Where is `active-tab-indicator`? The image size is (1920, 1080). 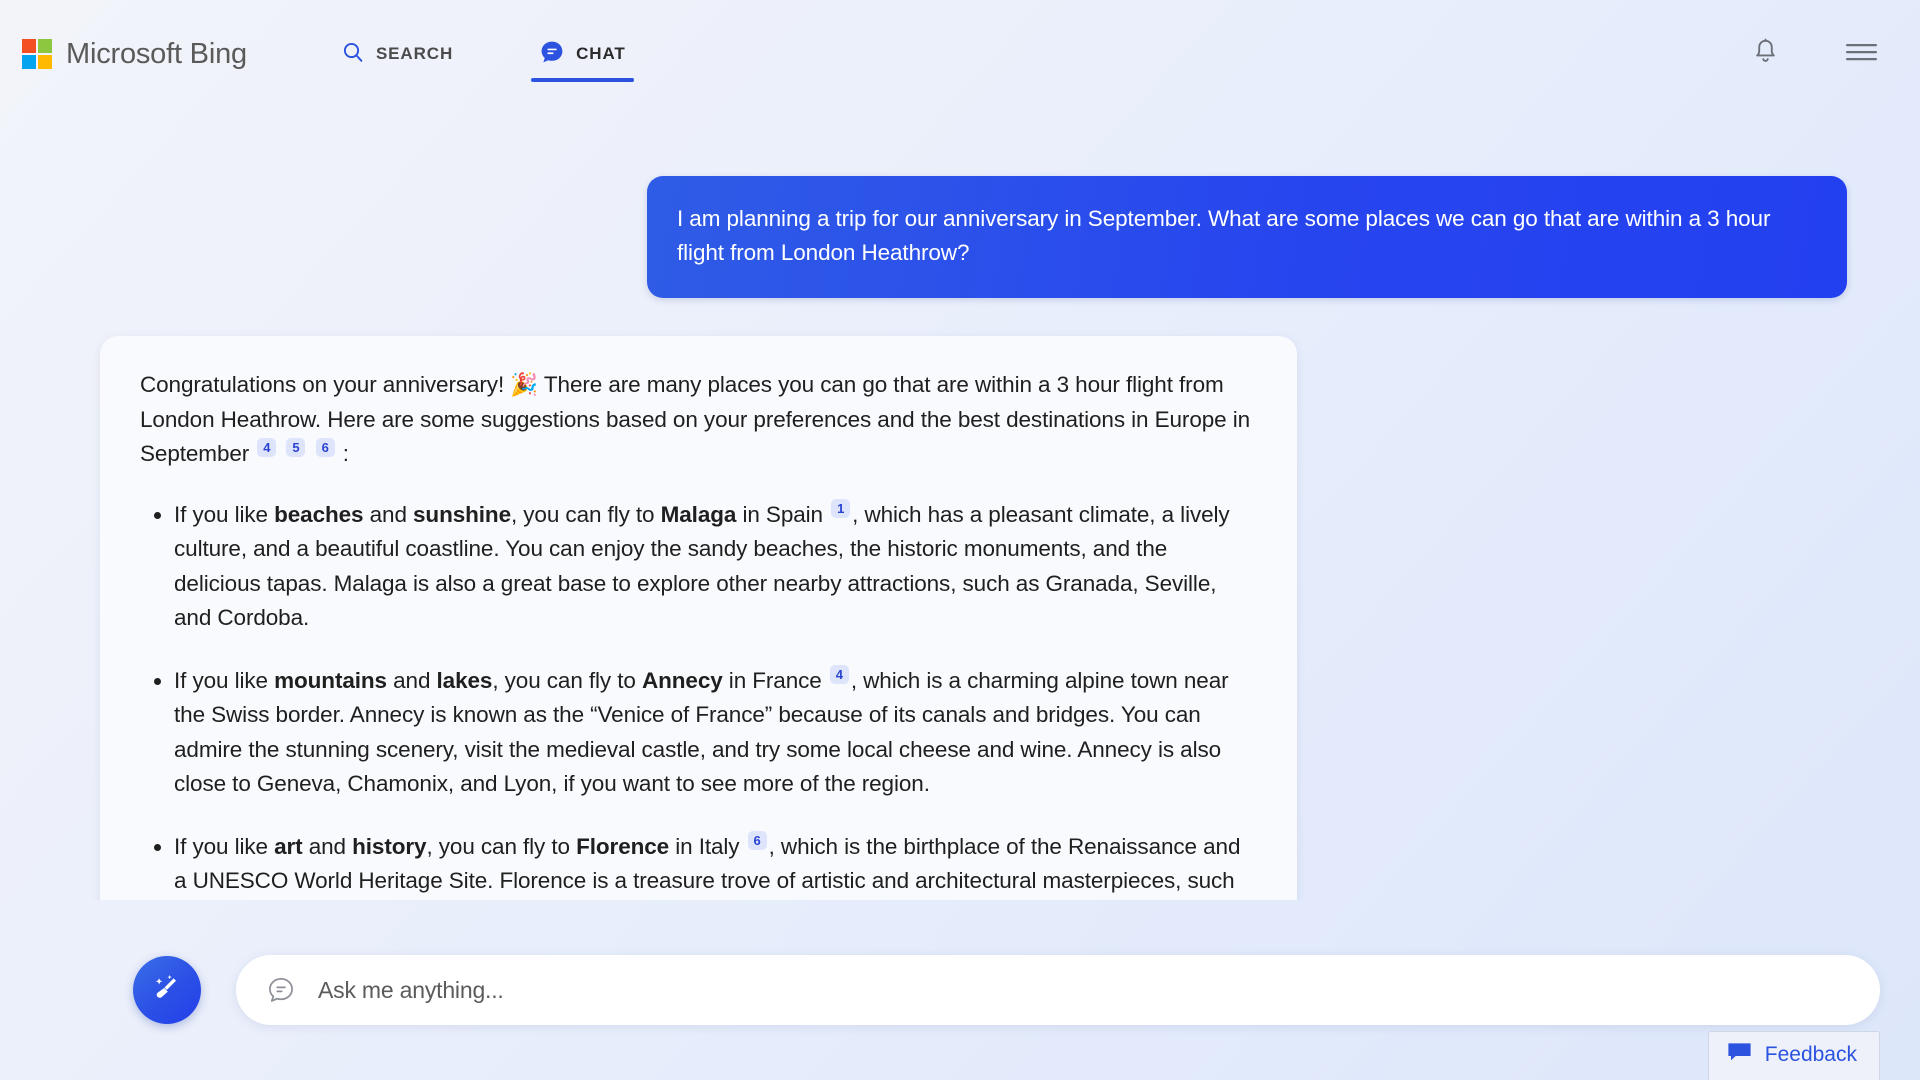
active-tab-indicator is located at coordinates (582, 80).